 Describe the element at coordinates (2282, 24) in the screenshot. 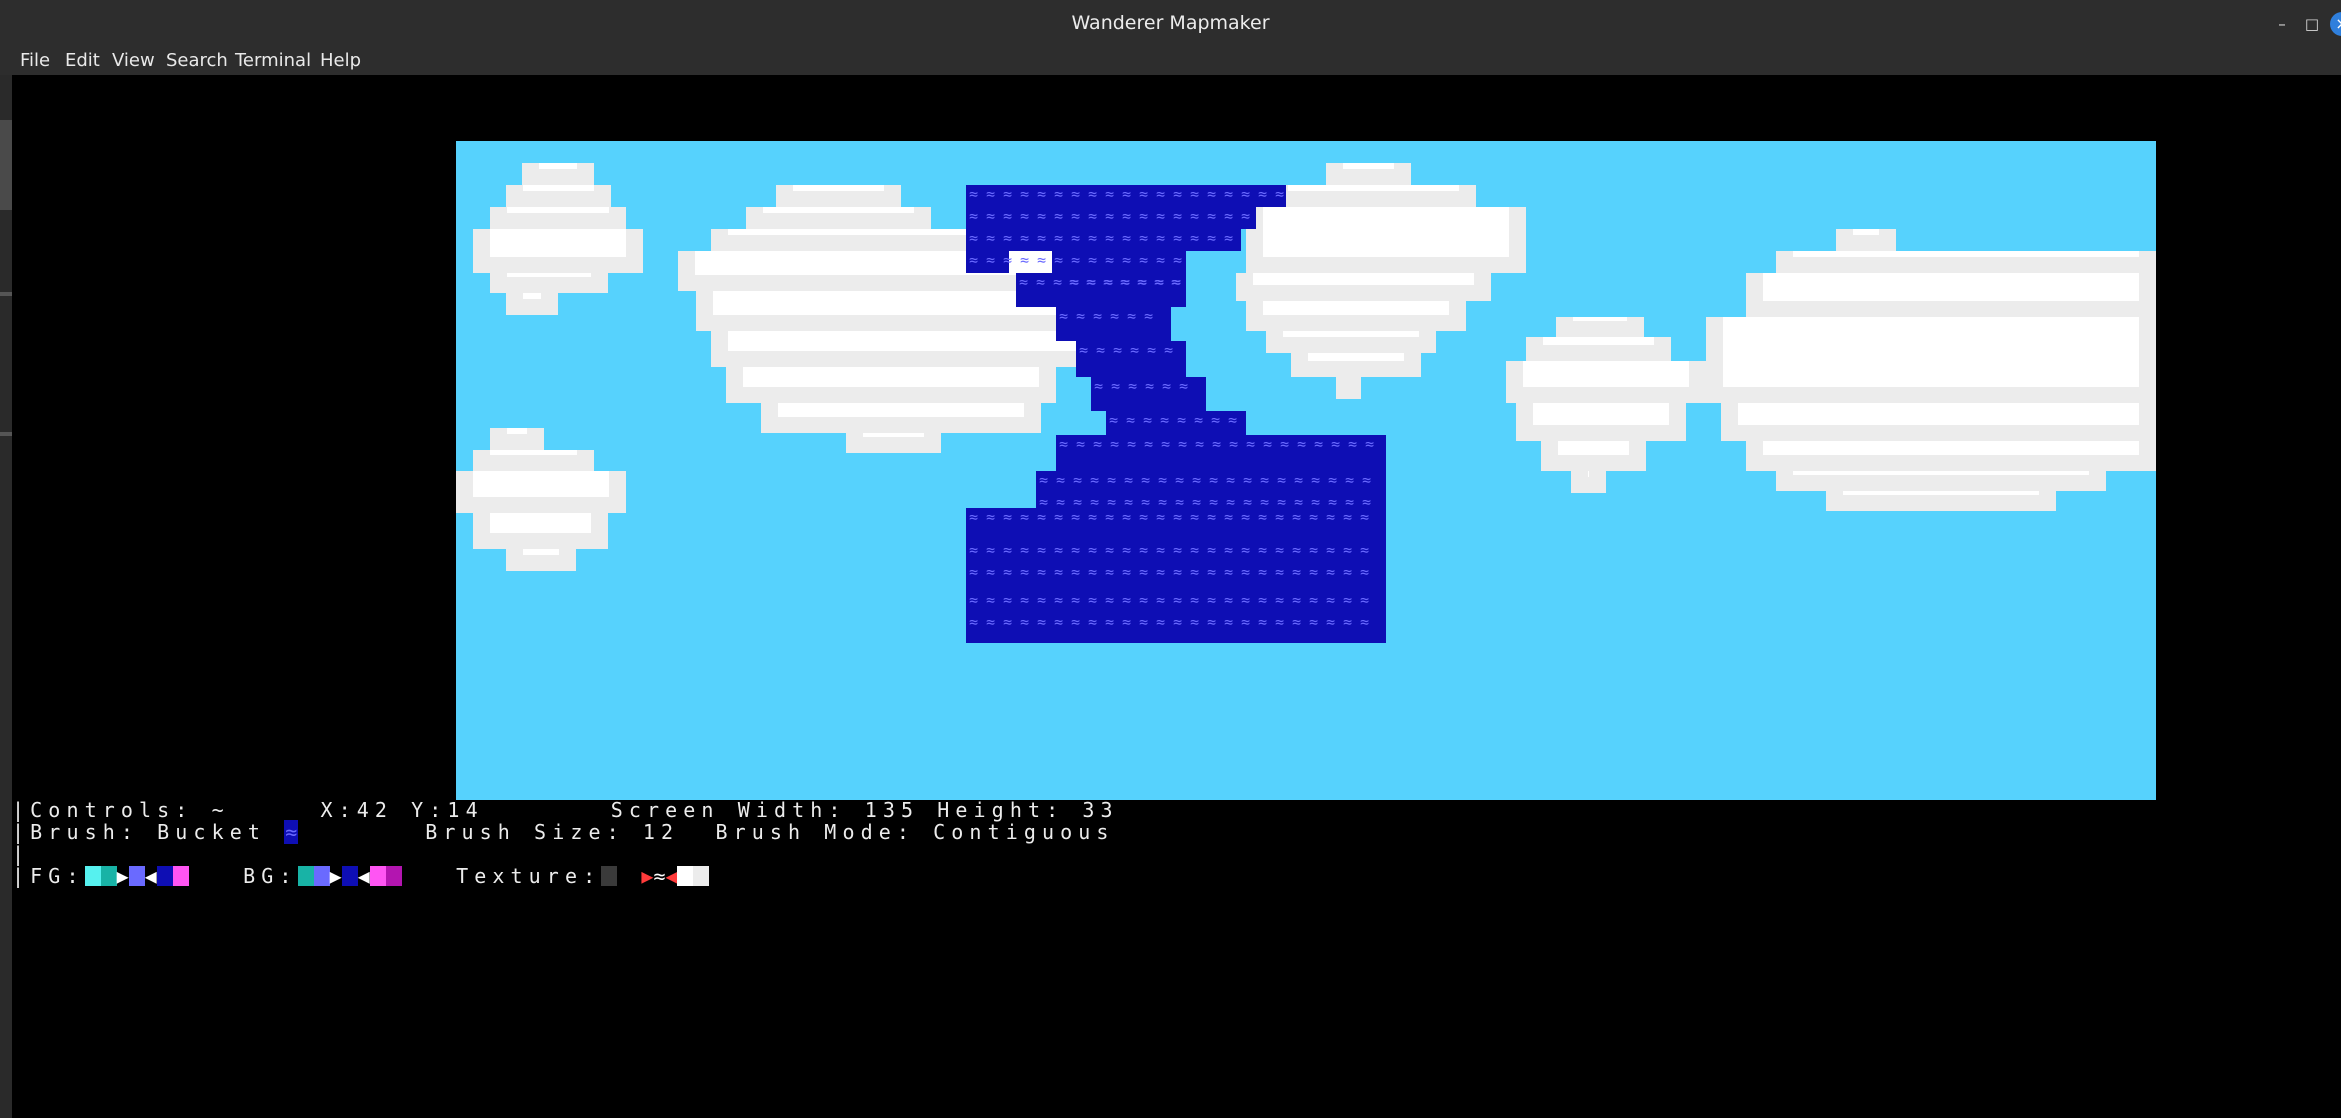

I see `minimize-icon: –` at that location.